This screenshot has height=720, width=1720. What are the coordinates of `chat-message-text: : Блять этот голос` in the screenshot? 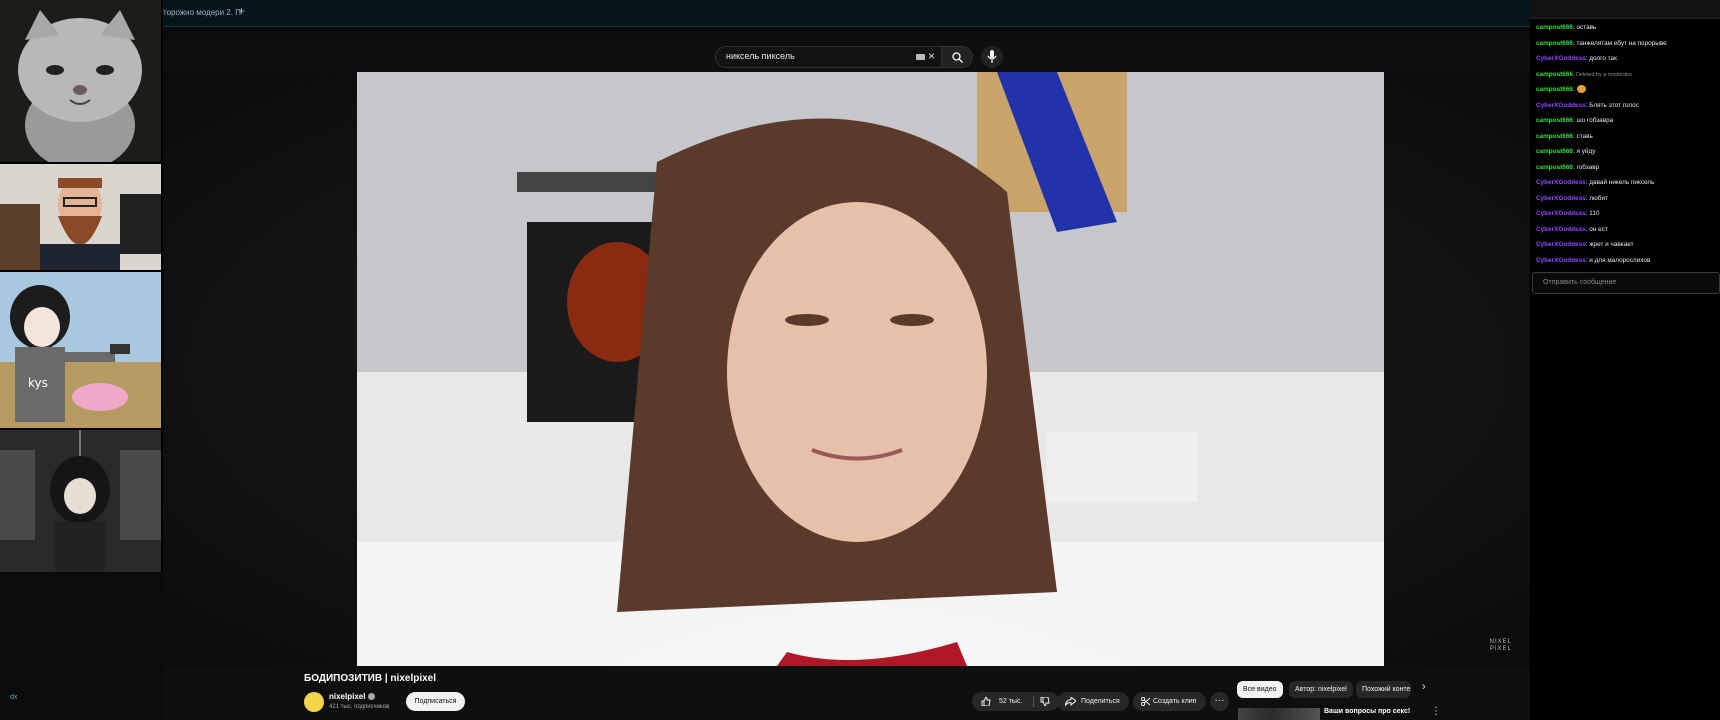 It's located at (1612, 105).